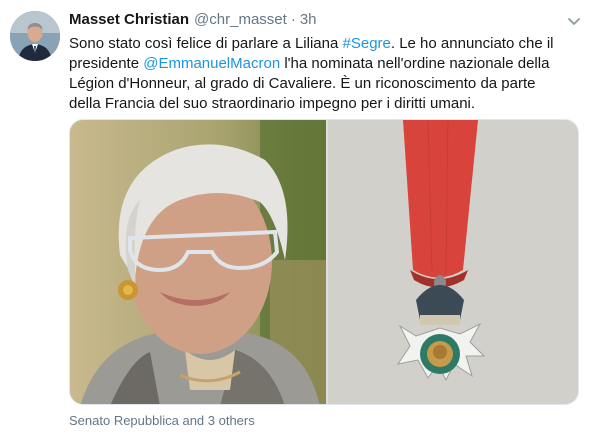  I want to click on chevron-down-icon, so click(574, 21).